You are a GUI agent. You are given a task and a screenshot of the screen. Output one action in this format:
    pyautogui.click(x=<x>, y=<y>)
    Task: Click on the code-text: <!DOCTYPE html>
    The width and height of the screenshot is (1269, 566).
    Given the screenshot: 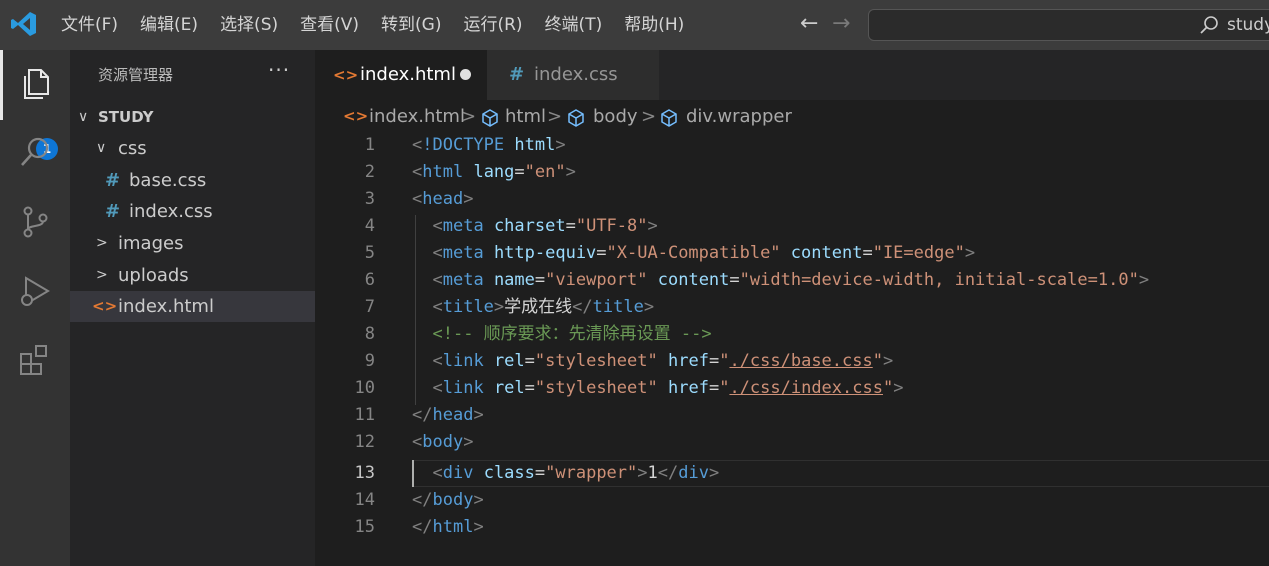 What is the action you would take?
    pyautogui.click(x=489, y=145)
    